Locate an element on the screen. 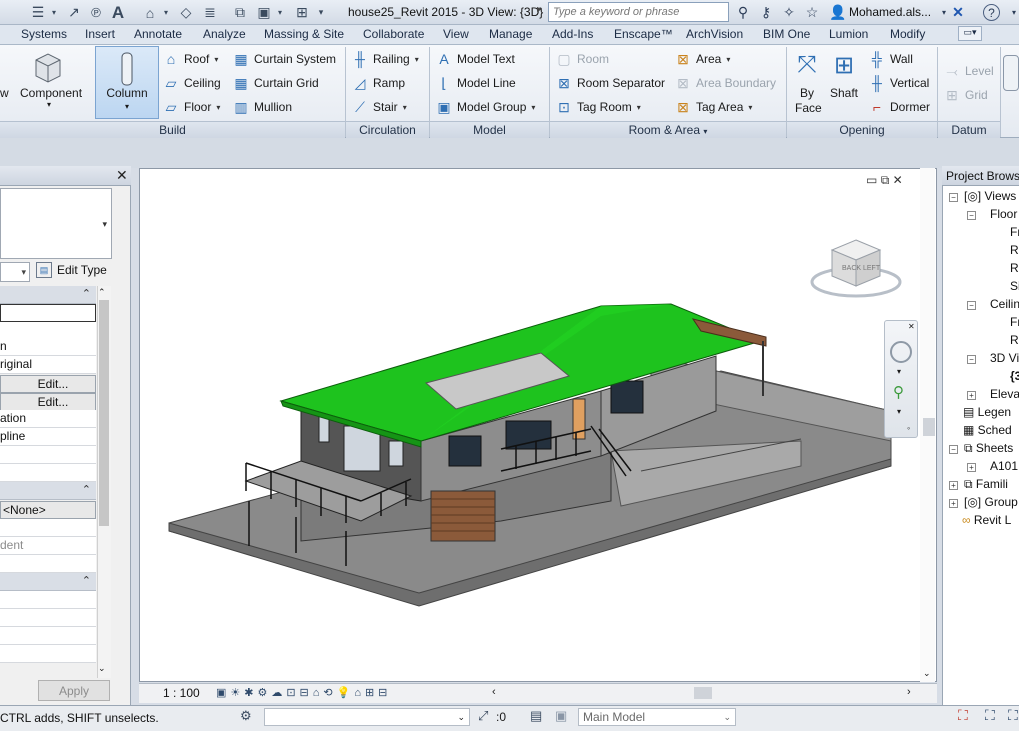 The height and width of the screenshot is (731, 1019). tag-room-button: ⊡ Tag Room ▾ is located at coordinates (598, 107).